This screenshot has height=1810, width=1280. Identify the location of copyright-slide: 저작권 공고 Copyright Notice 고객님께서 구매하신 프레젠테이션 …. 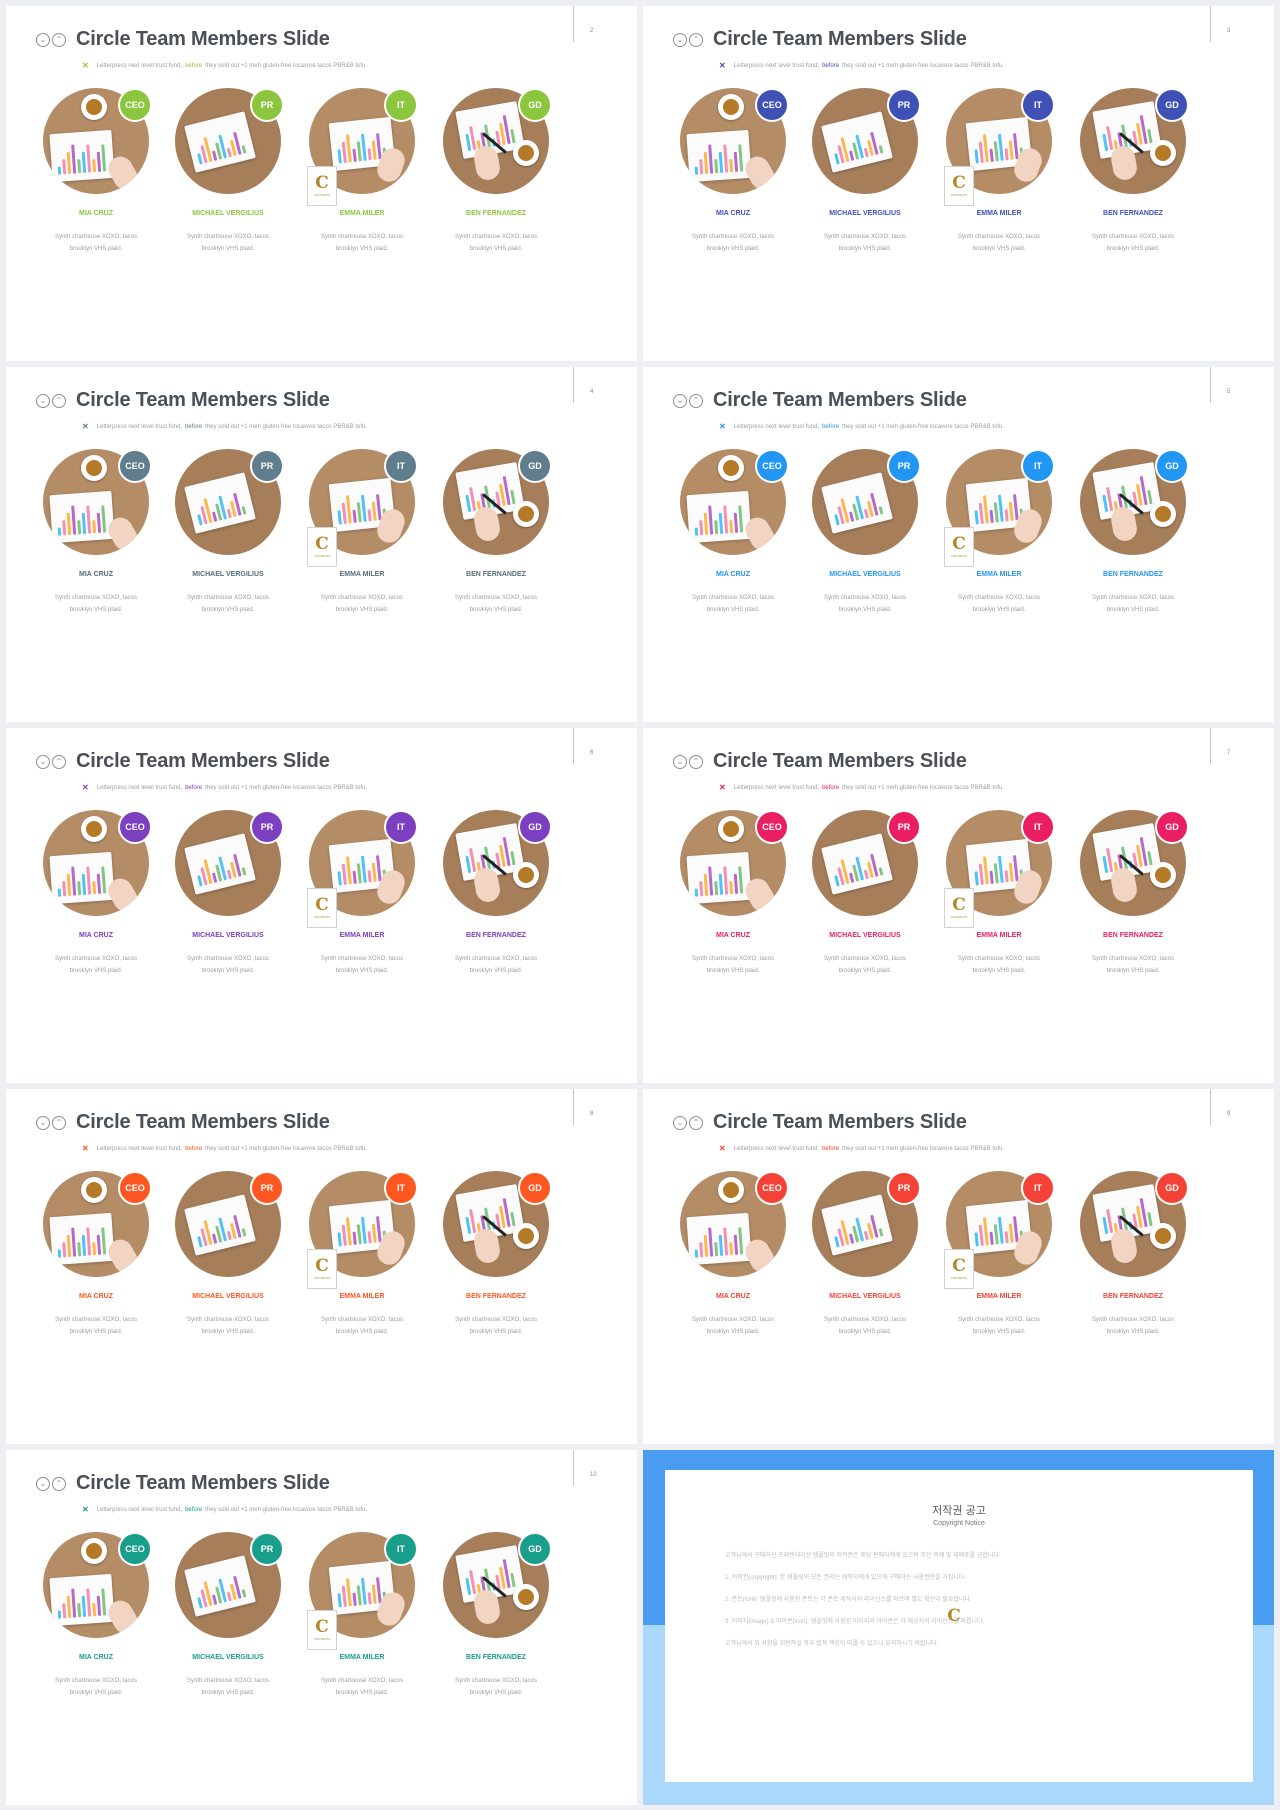
(958, 1627).